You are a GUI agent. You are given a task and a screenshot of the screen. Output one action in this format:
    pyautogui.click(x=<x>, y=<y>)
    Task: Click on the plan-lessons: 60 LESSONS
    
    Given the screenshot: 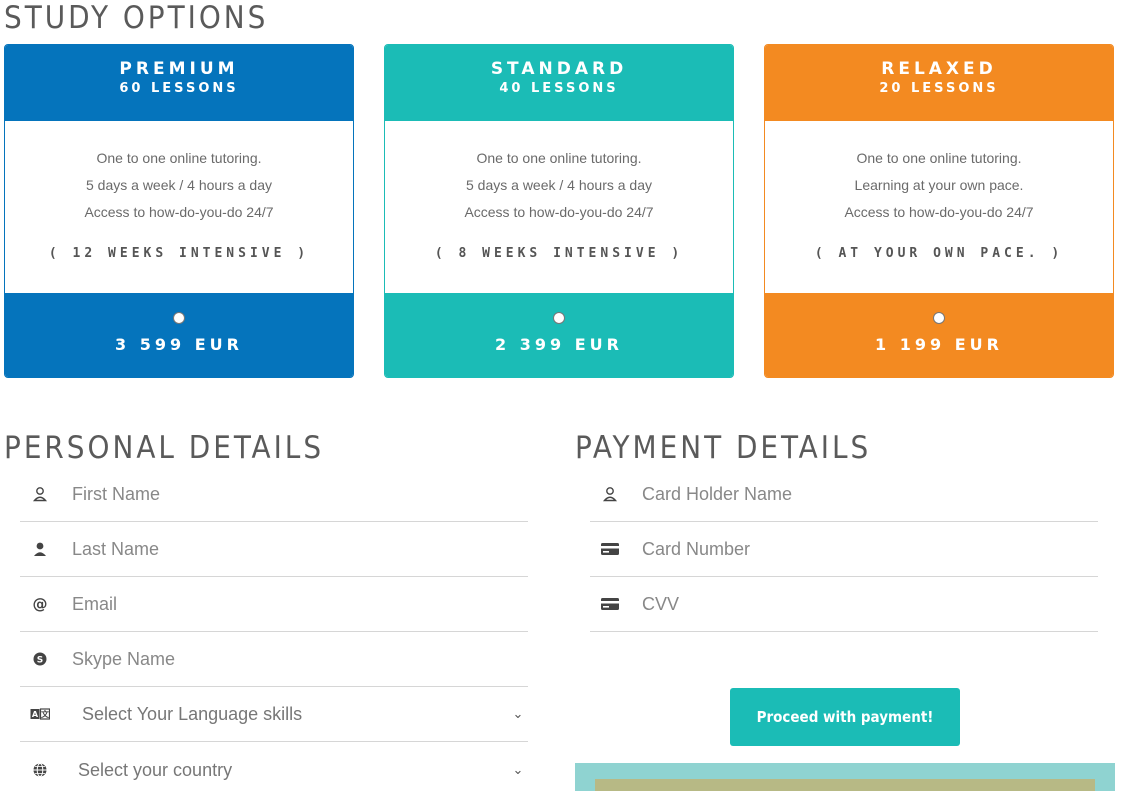 What is the action you would take?
    pyautogui.click(x=179, y=88)
    